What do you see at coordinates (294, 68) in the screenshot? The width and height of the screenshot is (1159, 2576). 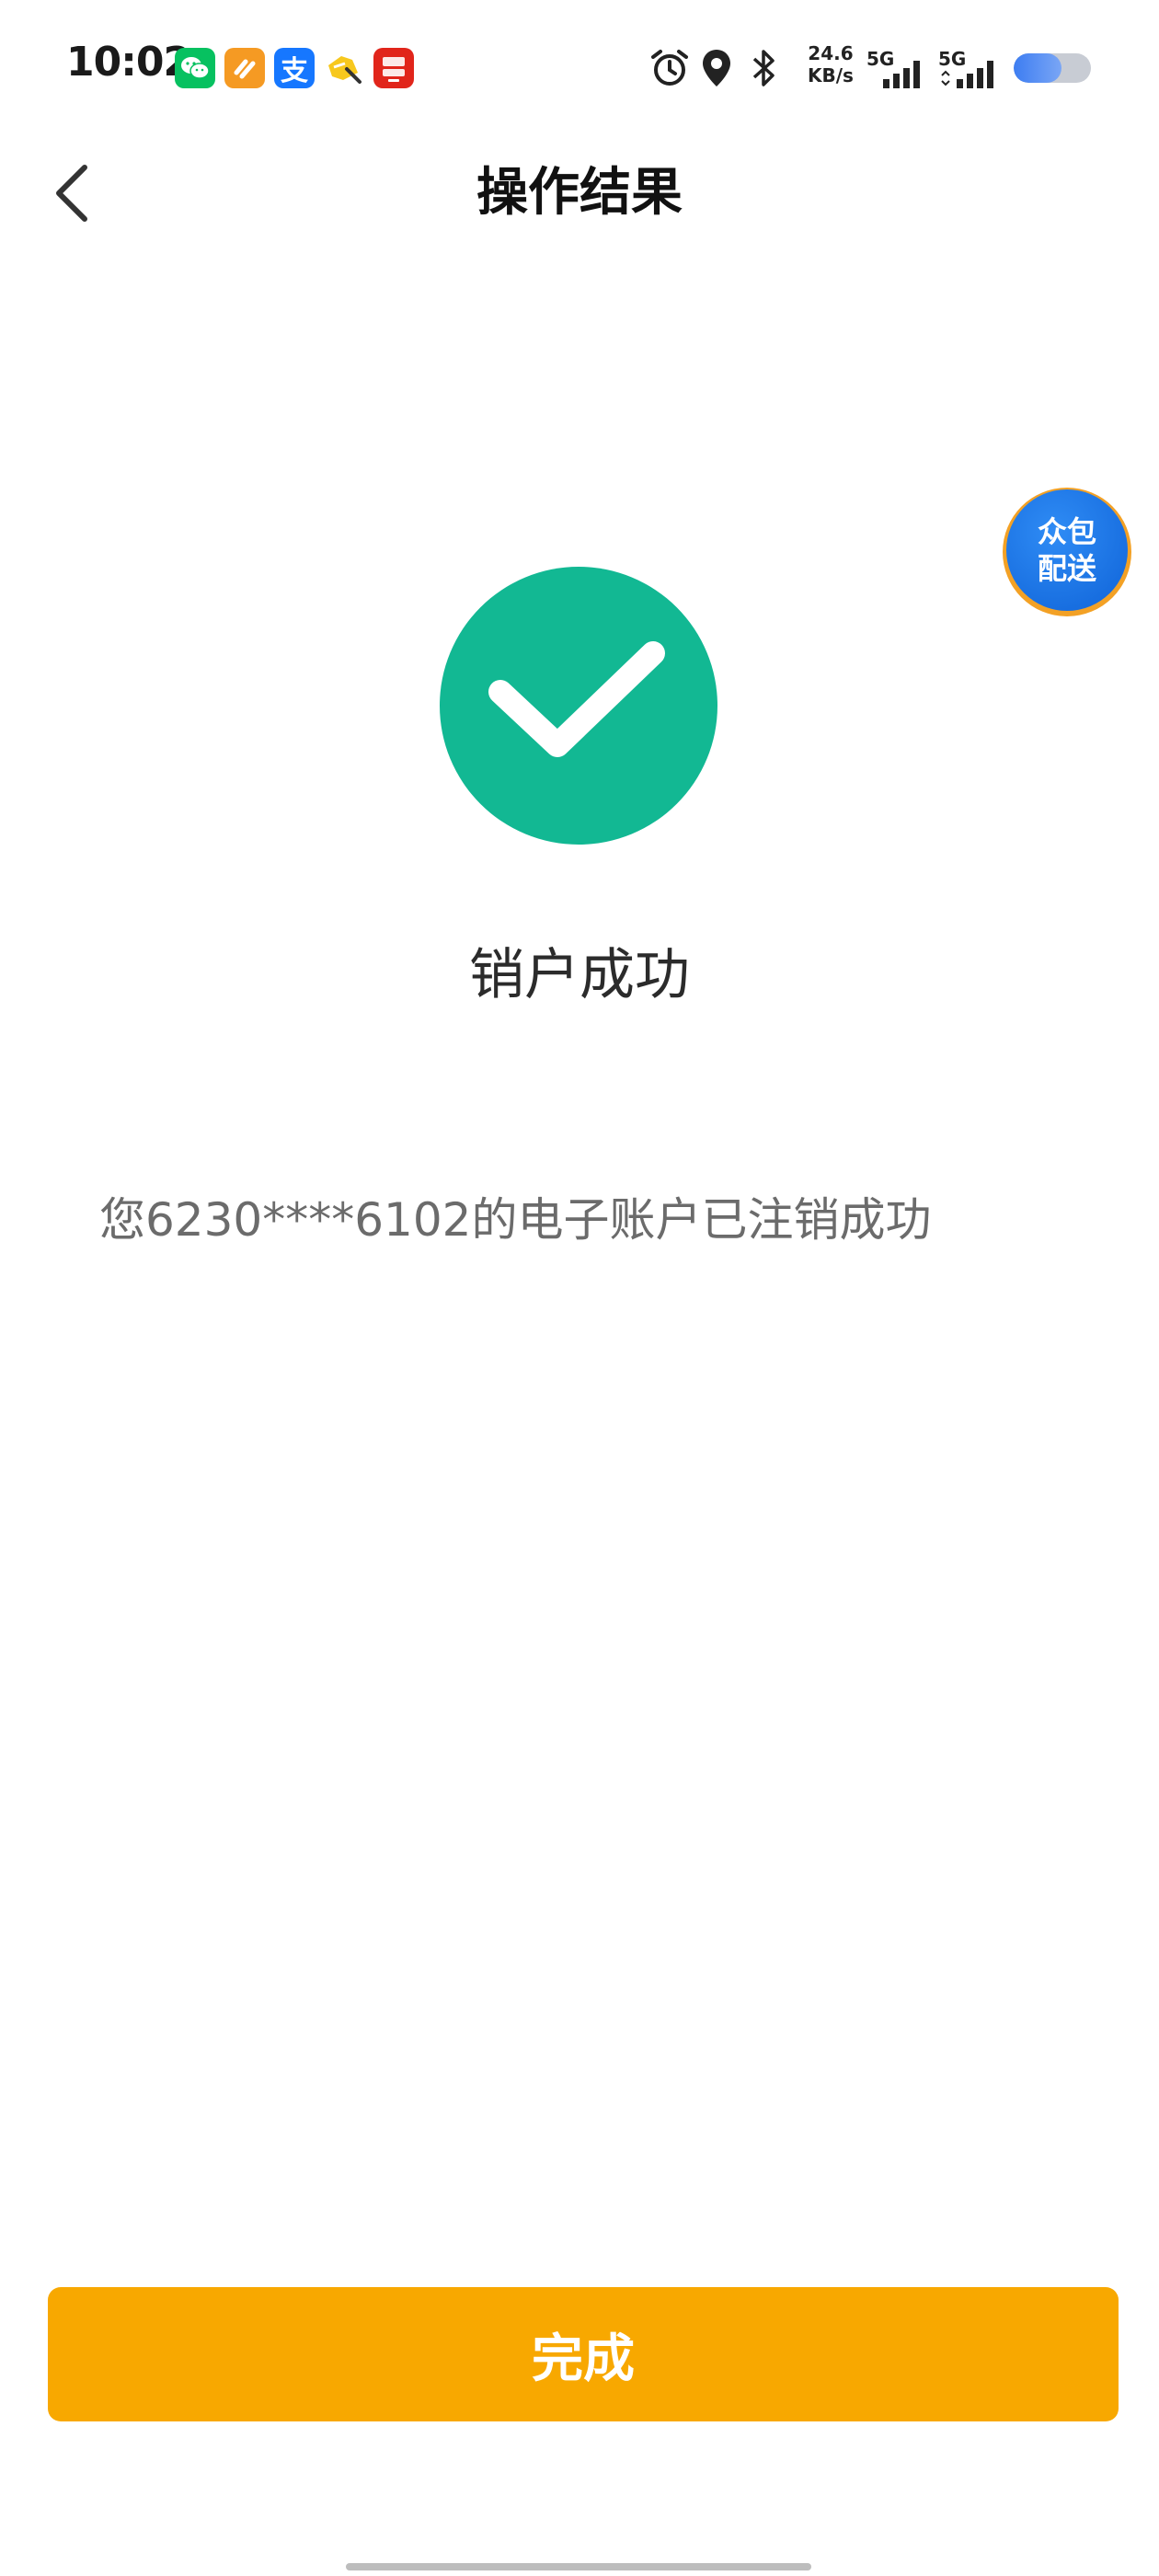 I see `alipay-icon: 支` at bounding box center [294, 68].